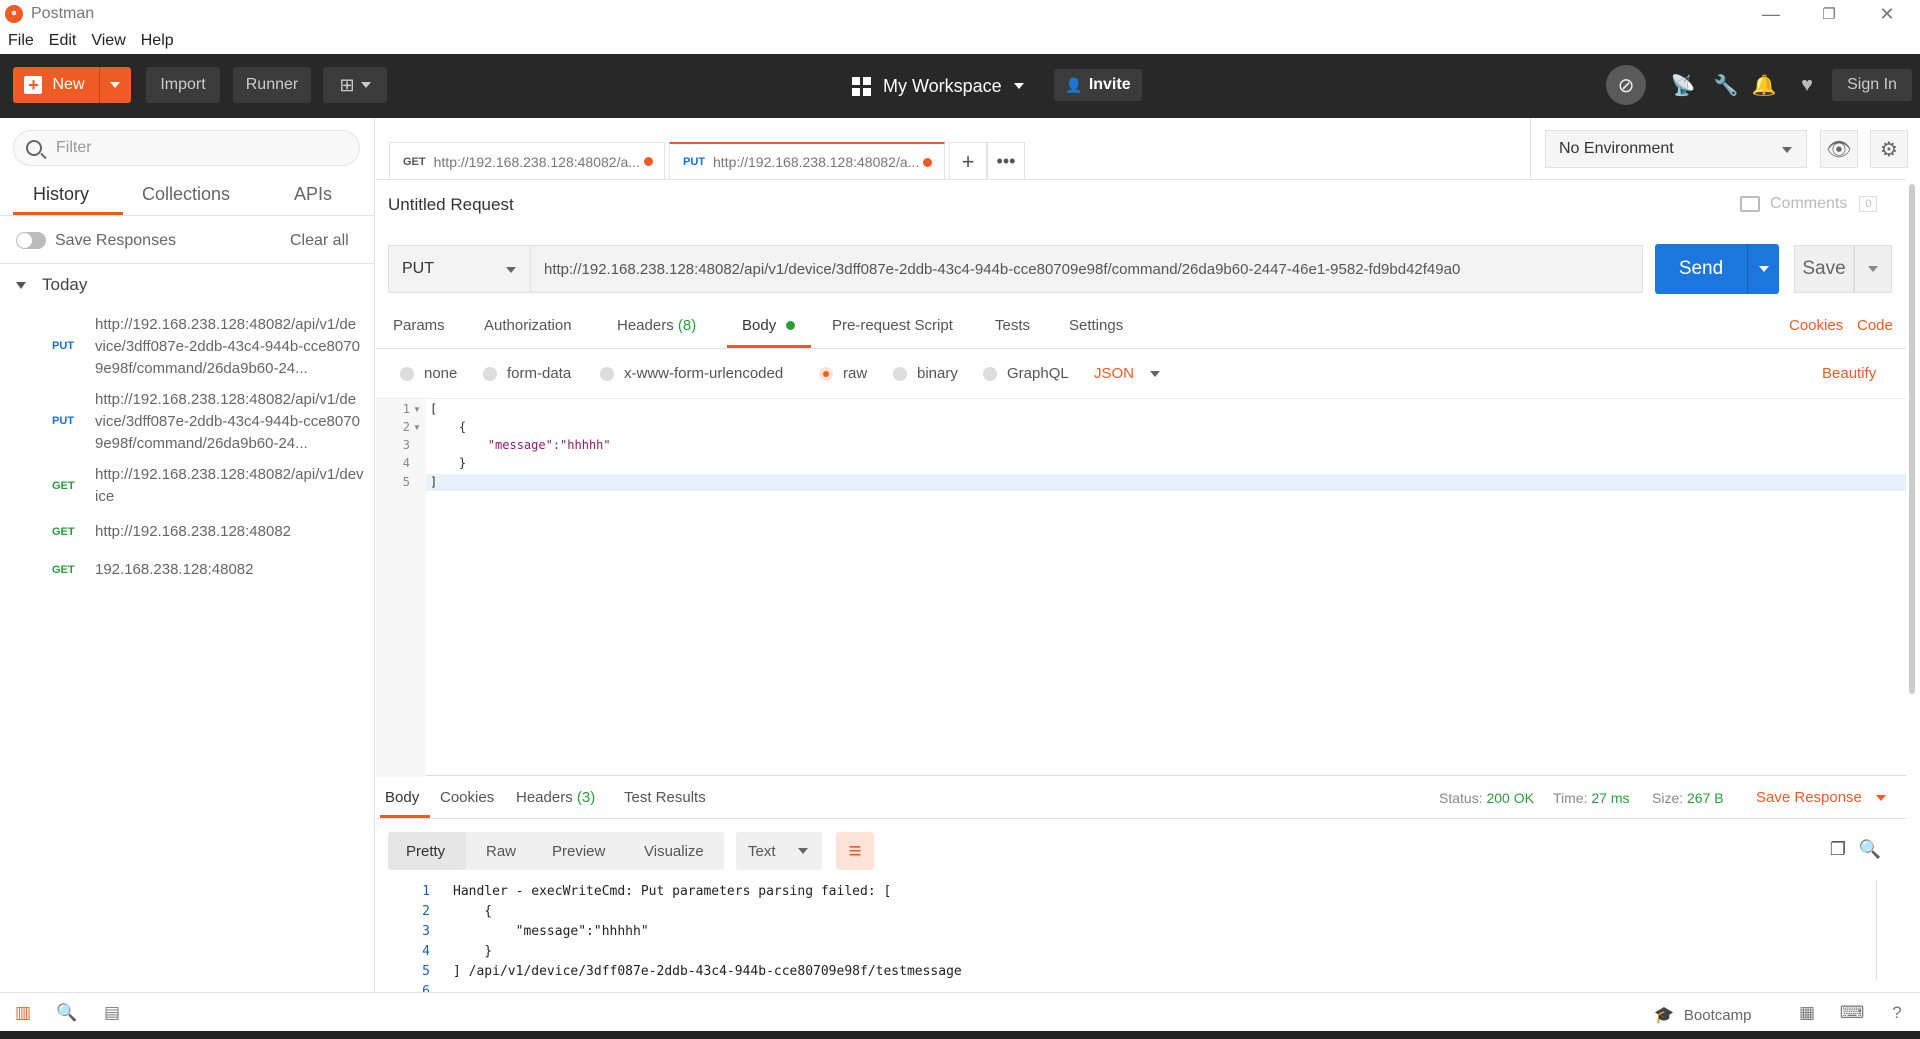 This screenshot has height=1039, width=1920. Describe the element at coordinates (1012, 325) in the screenshot. I see `tab-tests: Tests` at that location.